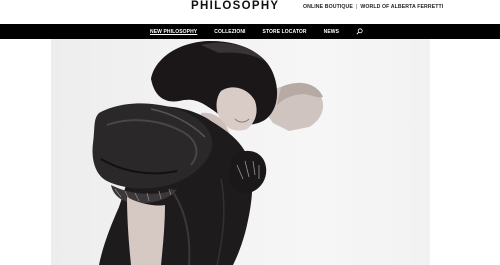  Describe the element at coordinates (285, 32) in the screenshot. I see `nav-item-store-locator: STORE LOCATOR` at that location.